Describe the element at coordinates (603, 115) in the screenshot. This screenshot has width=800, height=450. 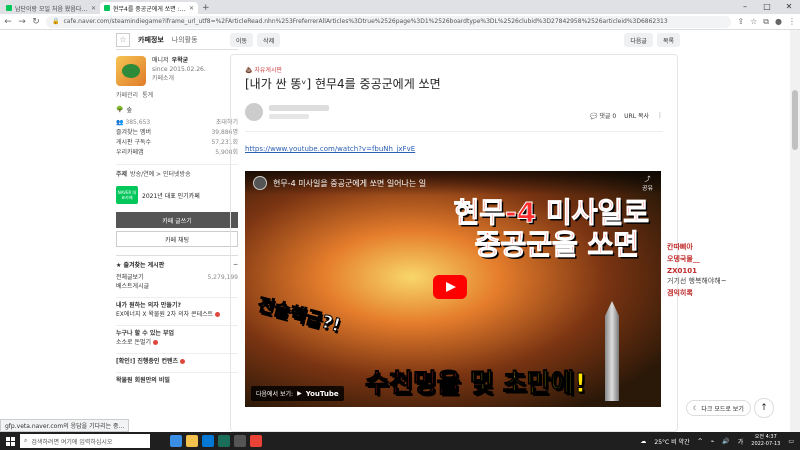
I see `comment-count: 💬 댓글 0` at that location.